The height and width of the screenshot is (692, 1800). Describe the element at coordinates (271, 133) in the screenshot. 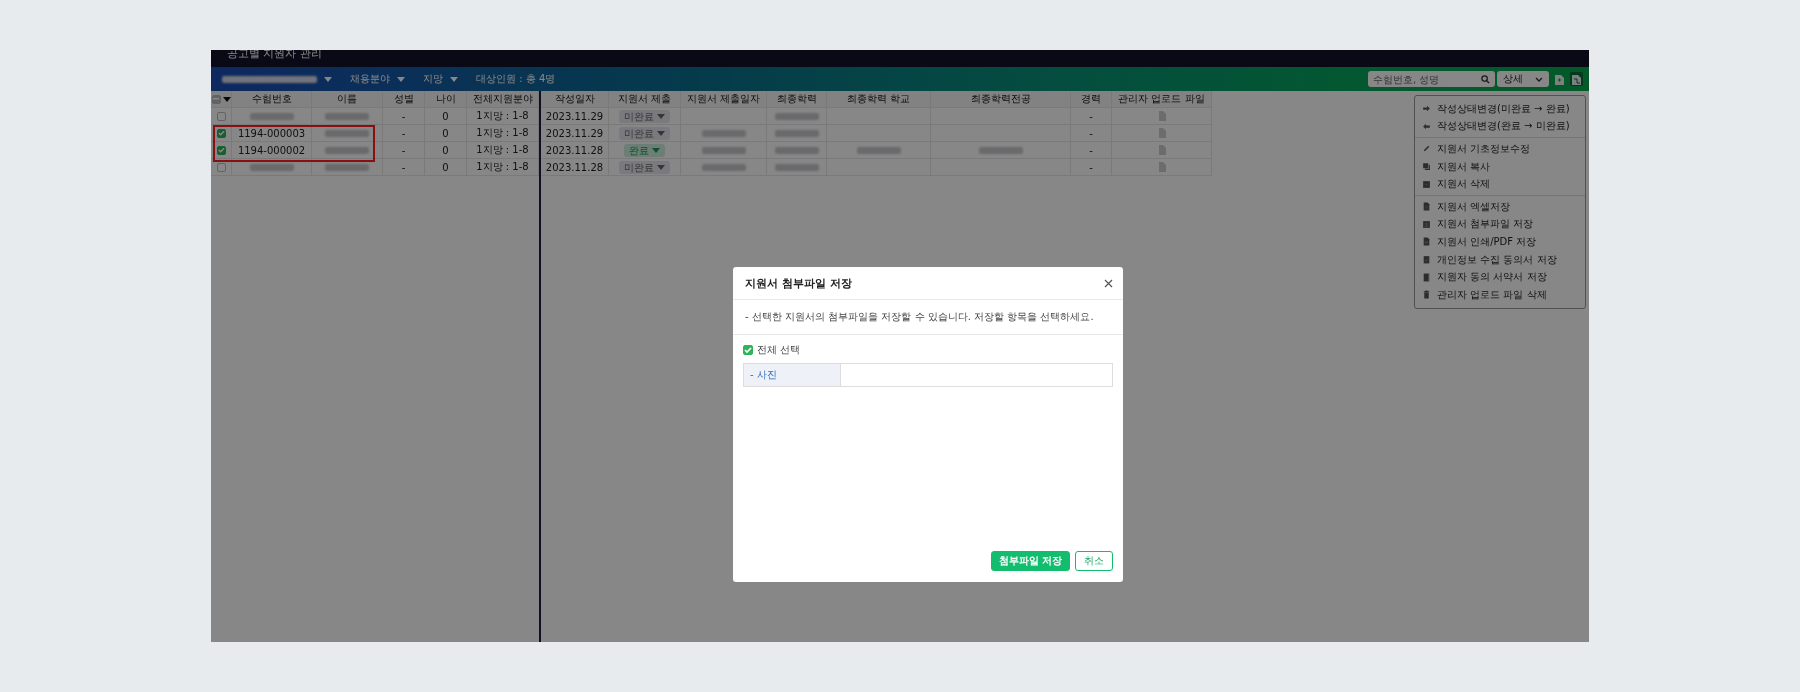

I see `cell-text: 1194-000003` at that location.